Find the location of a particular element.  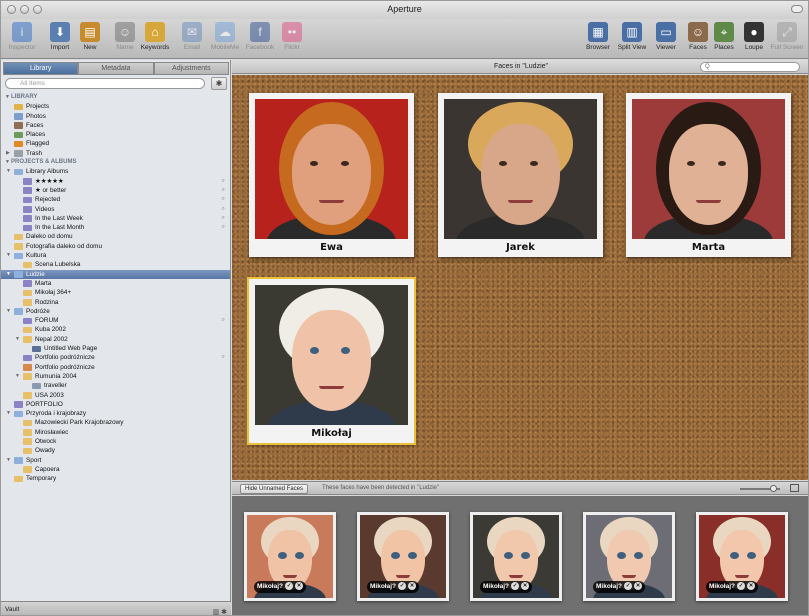

face-card: Mikołaj is located at coordinates (331, 361).